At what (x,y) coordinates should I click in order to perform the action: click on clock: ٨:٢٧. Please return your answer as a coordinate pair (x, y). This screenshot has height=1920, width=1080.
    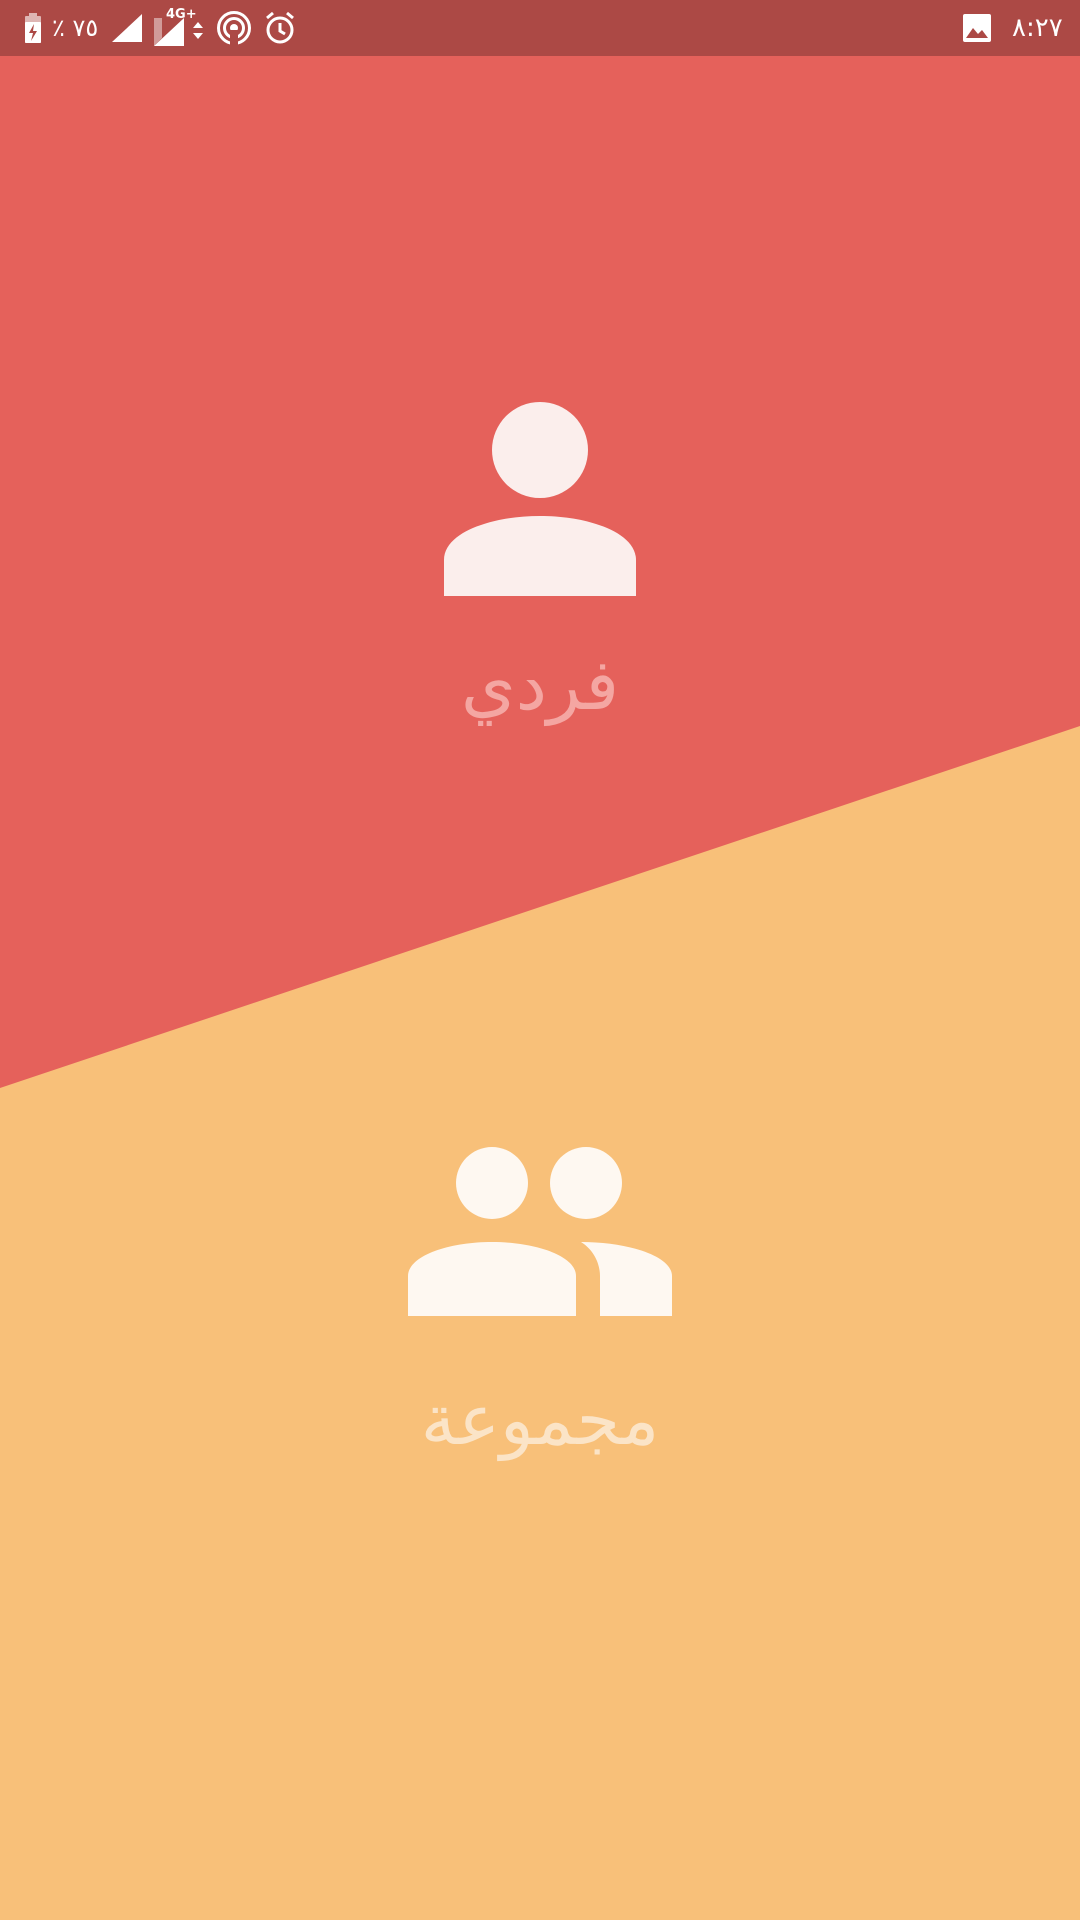
    Looking at the image, I should click on (1037, 28).